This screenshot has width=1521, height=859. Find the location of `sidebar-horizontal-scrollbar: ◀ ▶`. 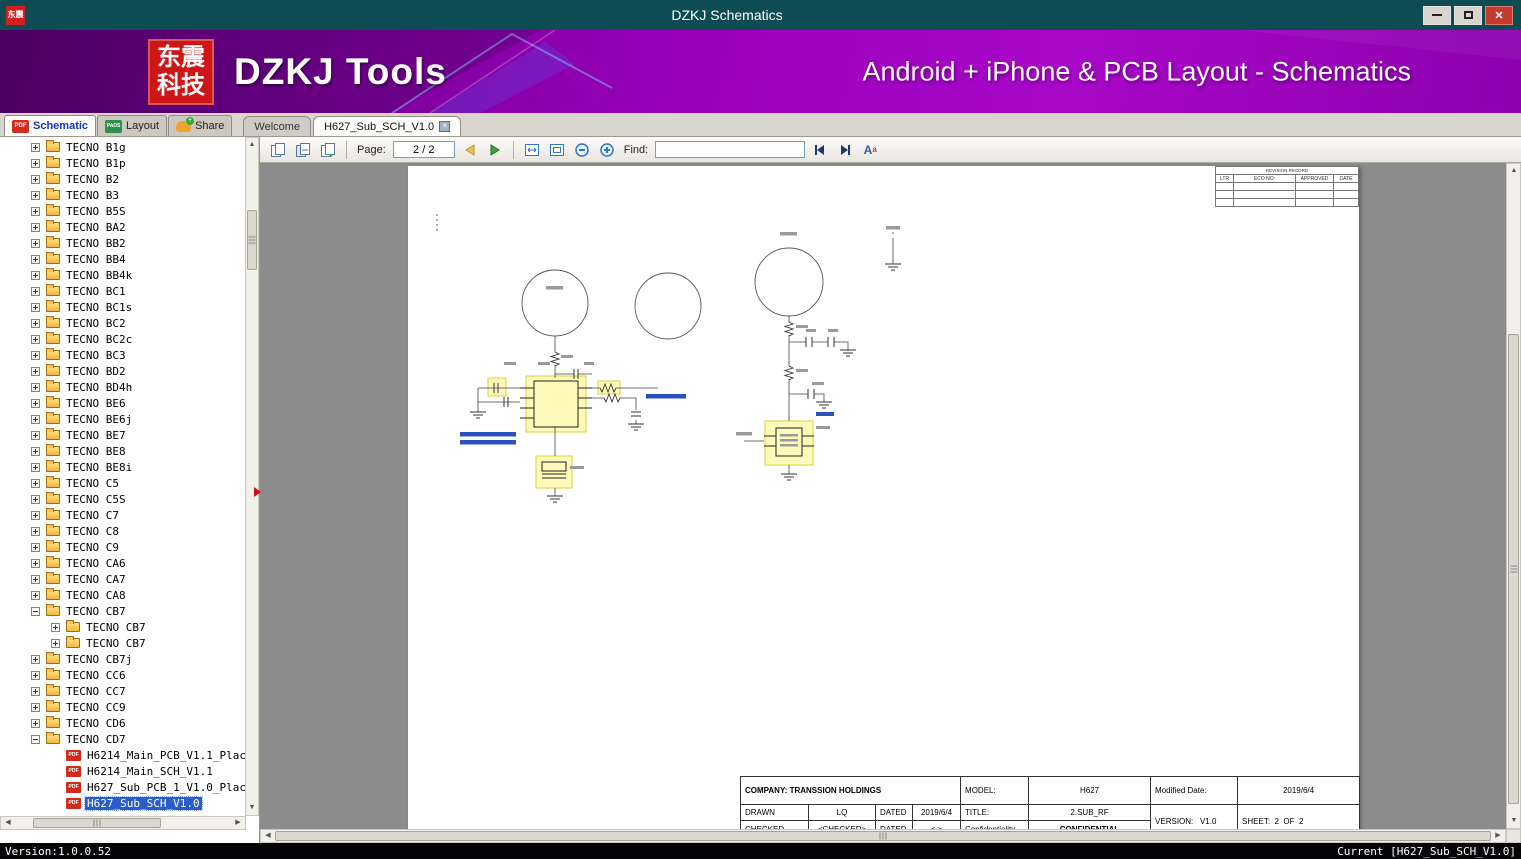

sidebar-horizontal-scrollbar: ◀ ▶ is located at coordinates (123, 823).